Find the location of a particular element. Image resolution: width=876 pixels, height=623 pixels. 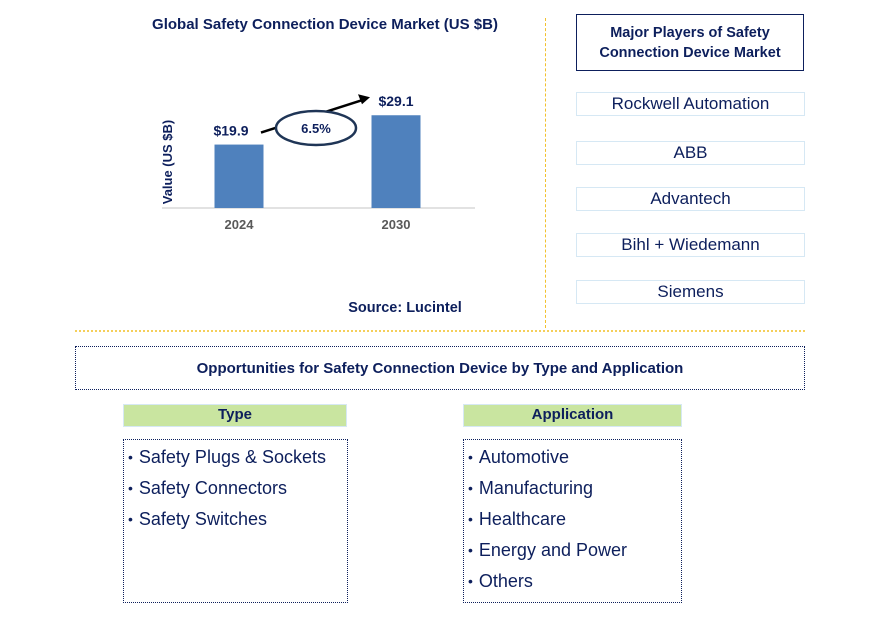

type-item: Safety Plugs & Sockets is located at coordinates (237, 457).